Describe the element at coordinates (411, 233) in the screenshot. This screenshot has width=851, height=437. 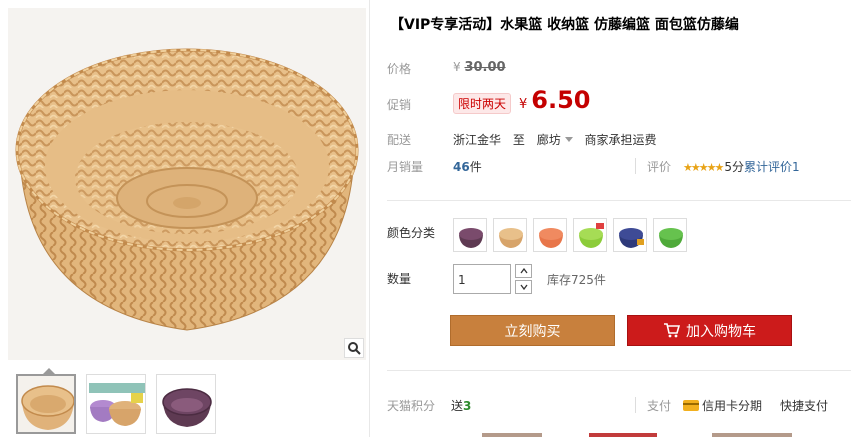
I see `color-label: 颜色分类` at that location.